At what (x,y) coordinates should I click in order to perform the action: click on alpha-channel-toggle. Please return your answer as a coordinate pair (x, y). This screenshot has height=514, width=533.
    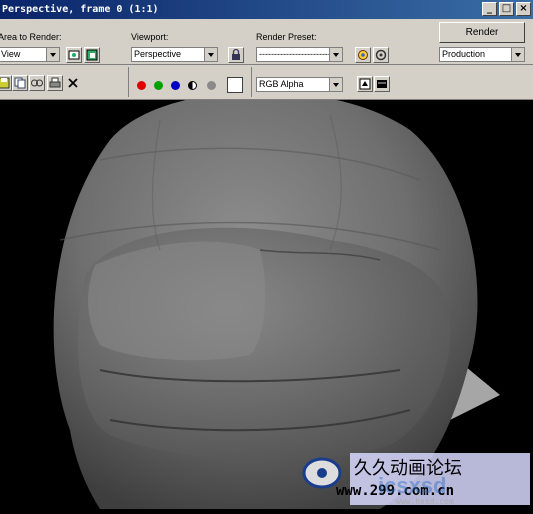
    Looking at the image, I should click on (192, 85).